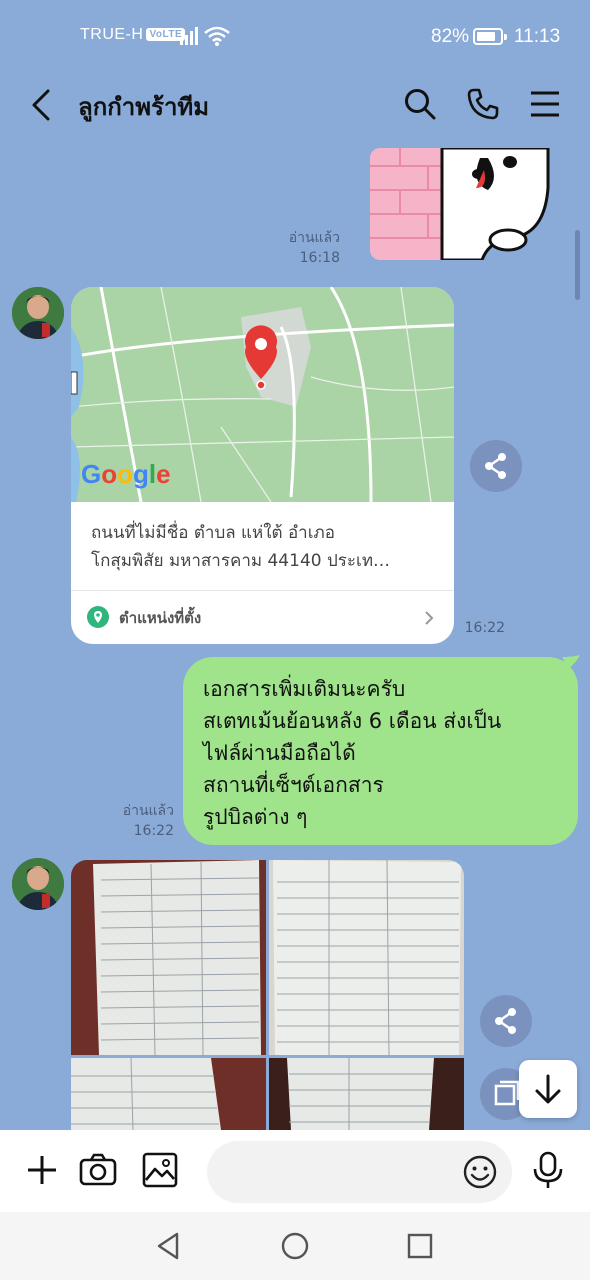 Image resolution: width=590 pixels, height=1280 pixels. I want to click on arrow-down-icon, so click(548, 1089).